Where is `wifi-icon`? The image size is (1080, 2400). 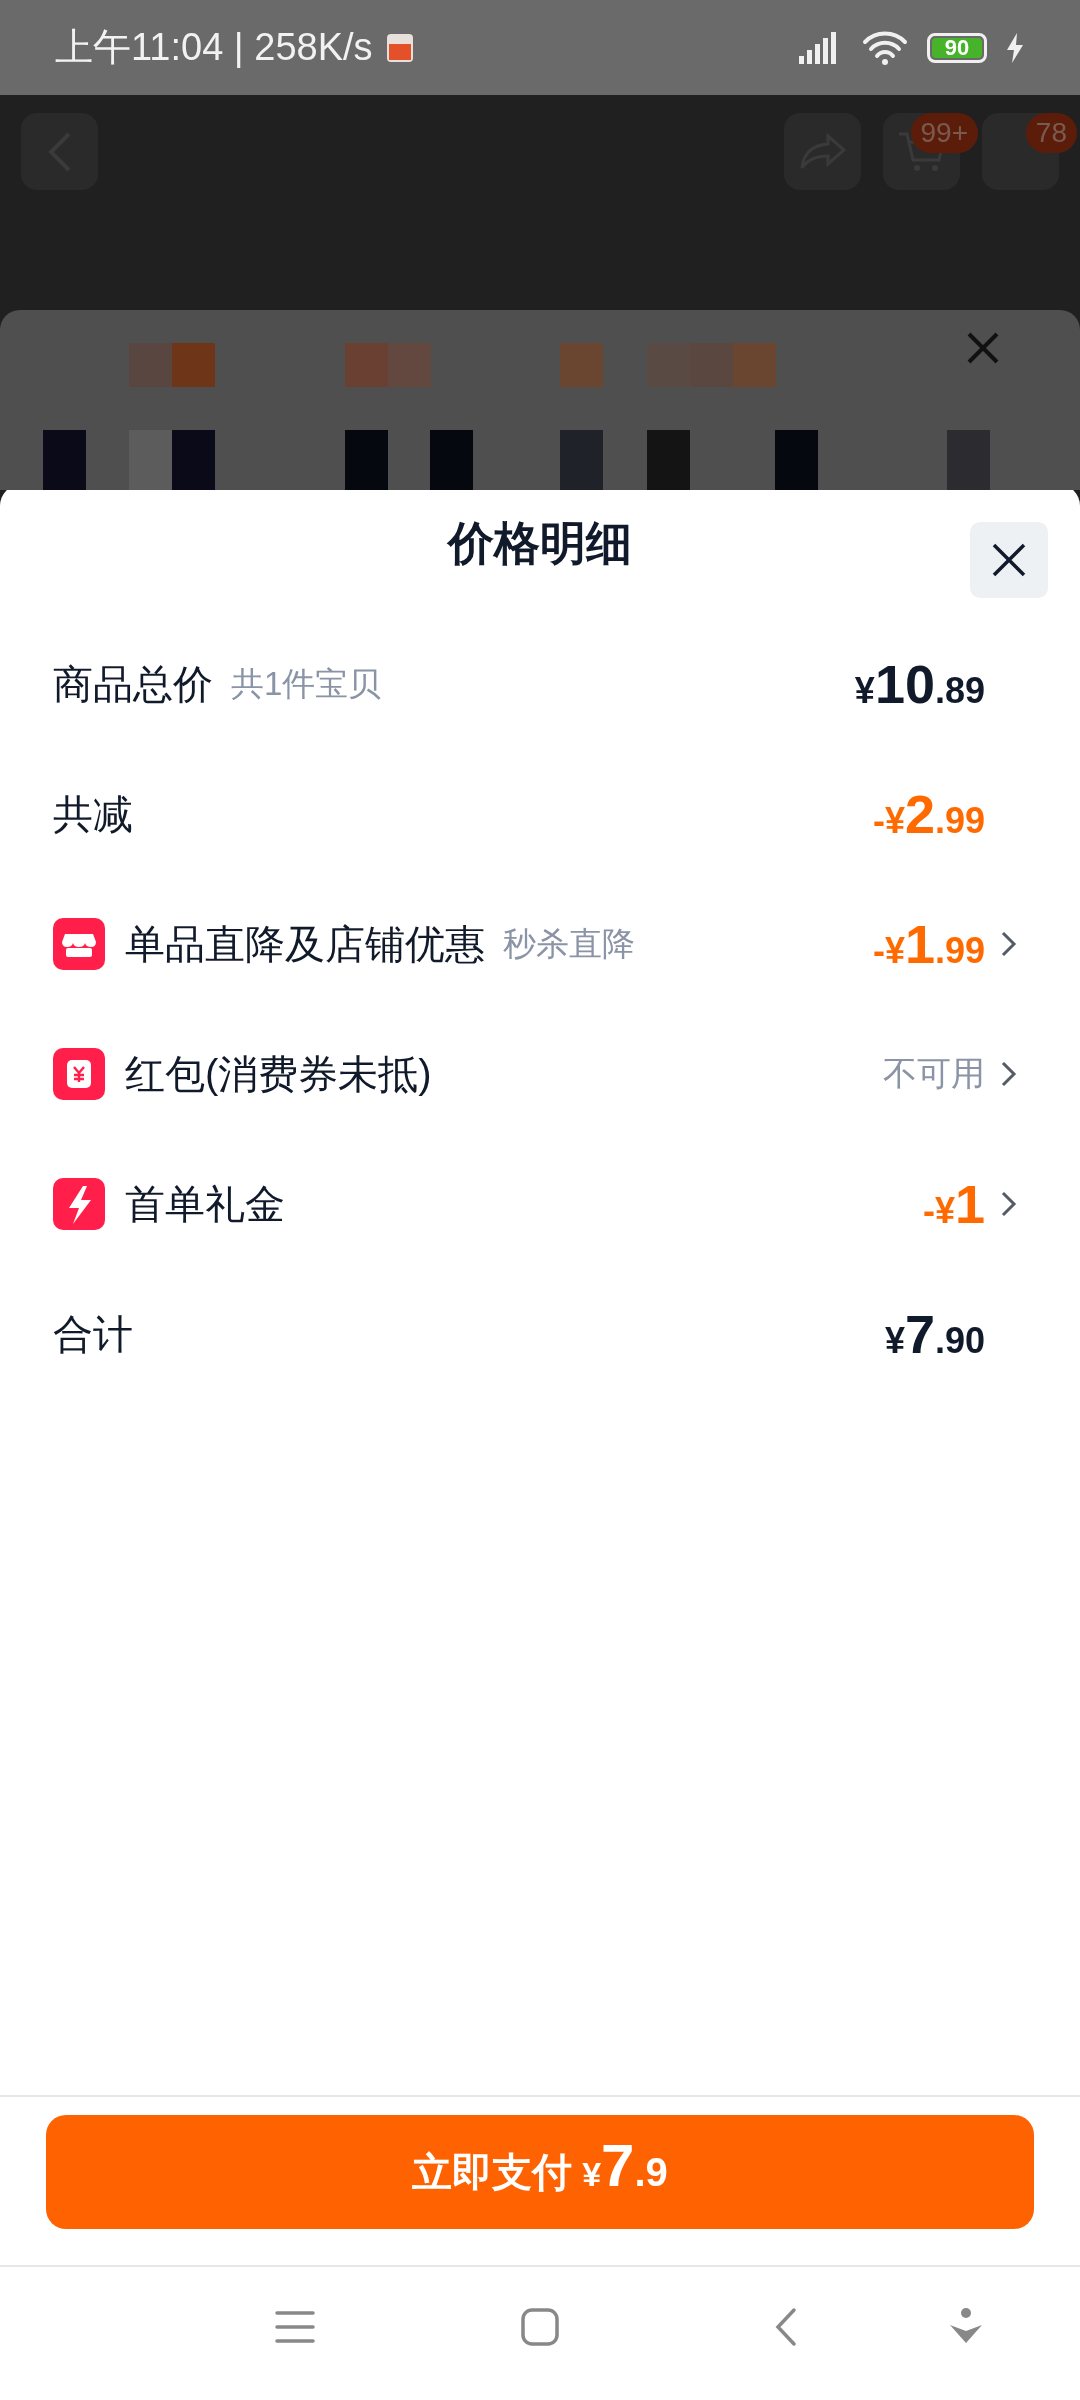 wifi-icon is located at coordinates (885, 47).